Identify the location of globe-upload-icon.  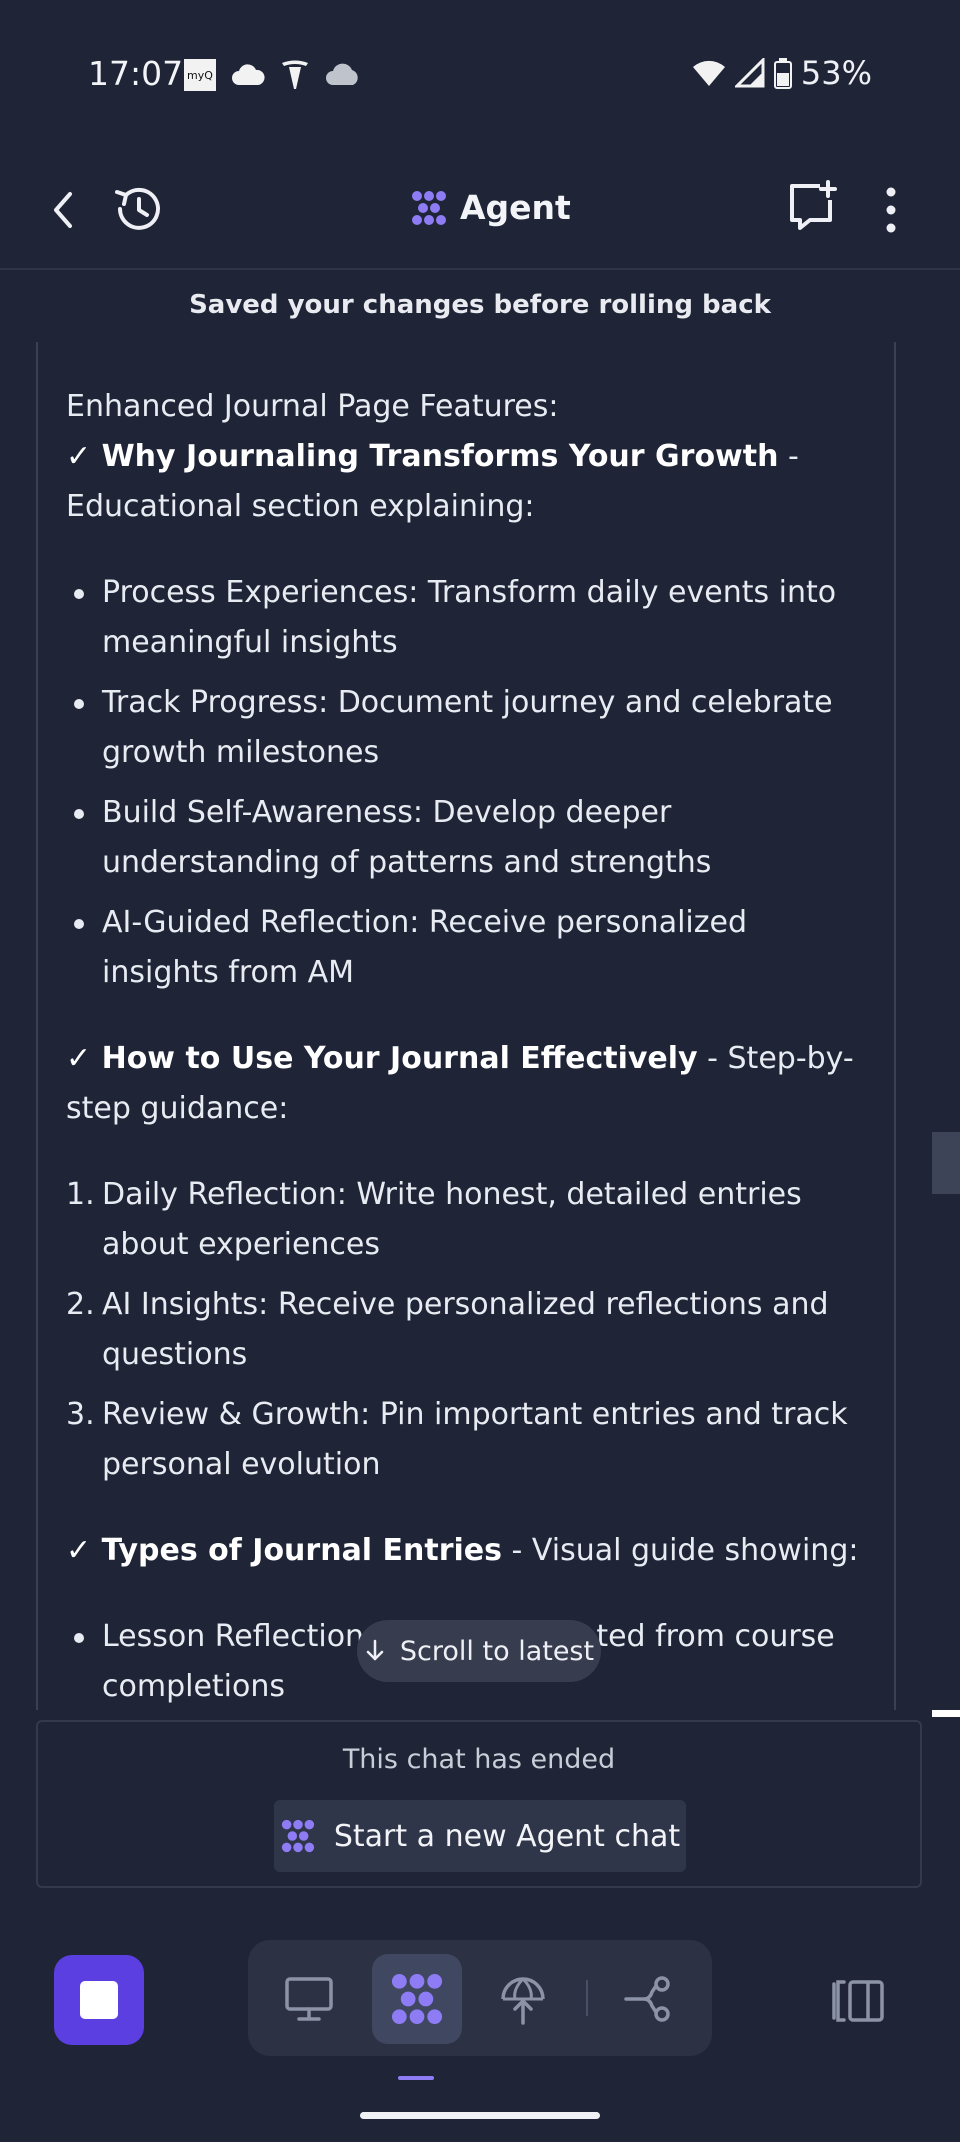
(523, 2001).